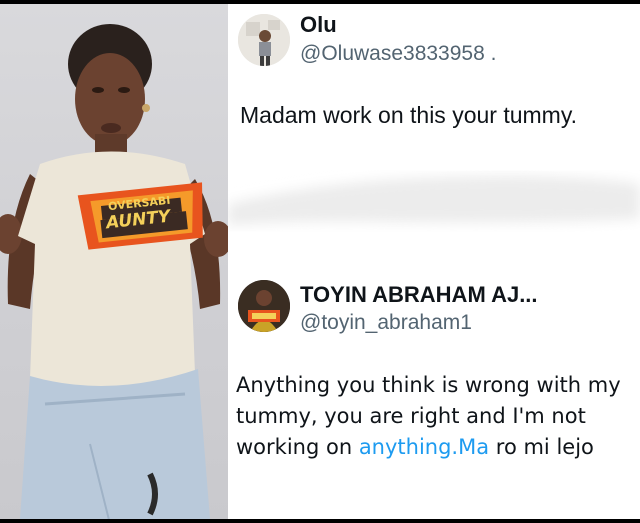  I want to click on olu-avatar, so click(264, 40).